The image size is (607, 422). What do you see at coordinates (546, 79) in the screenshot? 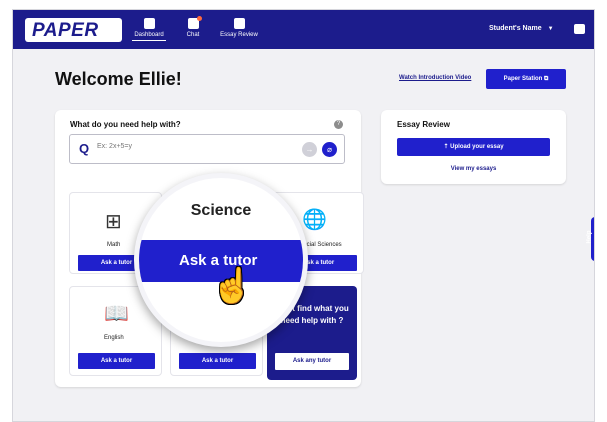
I see `external-link-icon: ⧉` at bounding box center [546, 79].